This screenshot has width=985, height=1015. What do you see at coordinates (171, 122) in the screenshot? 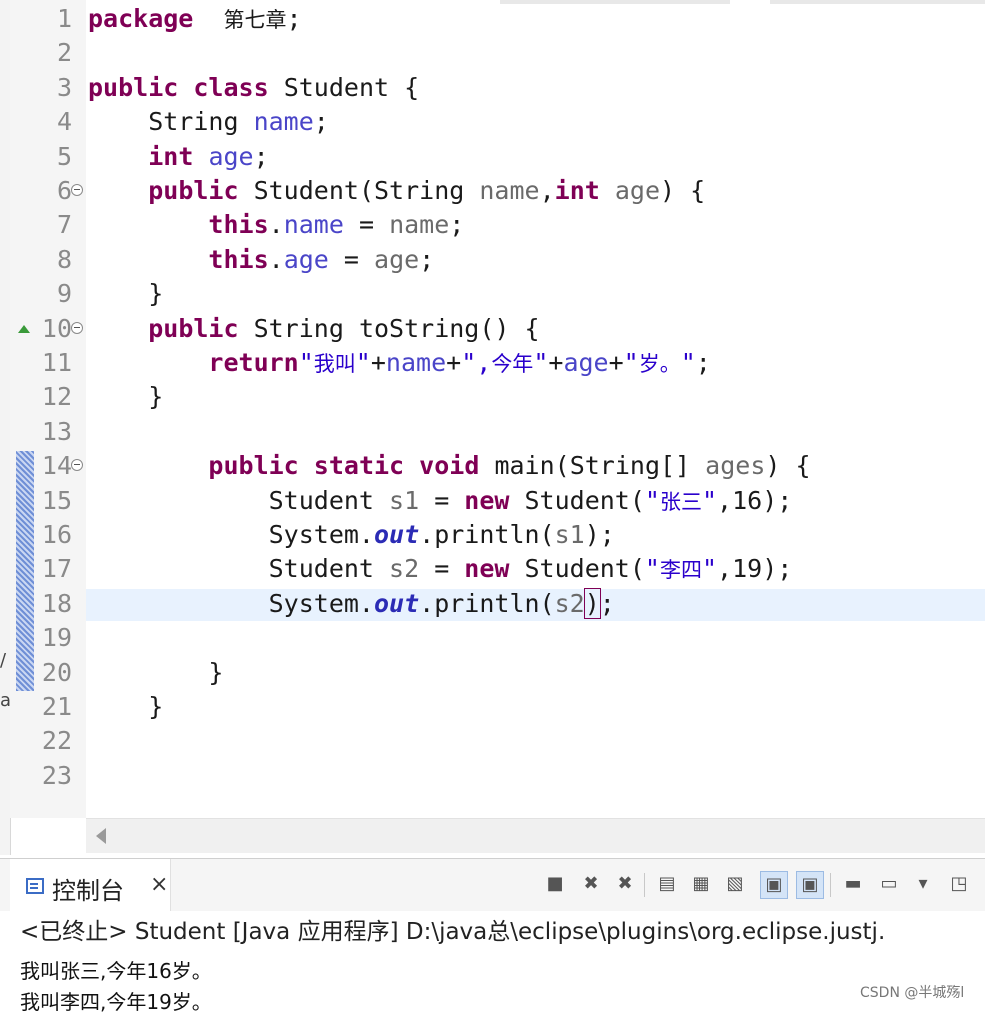
I see `code-token: String` at bounding box center [171, 122].